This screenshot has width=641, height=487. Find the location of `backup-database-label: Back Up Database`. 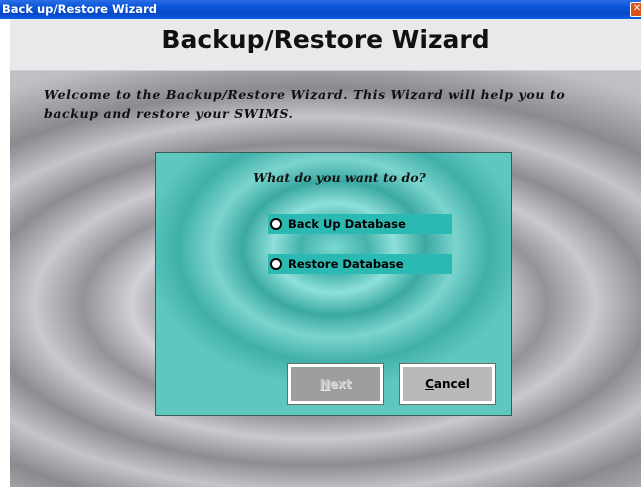

backup-database-label: Back Up Database is located at coordinates (347, 224).